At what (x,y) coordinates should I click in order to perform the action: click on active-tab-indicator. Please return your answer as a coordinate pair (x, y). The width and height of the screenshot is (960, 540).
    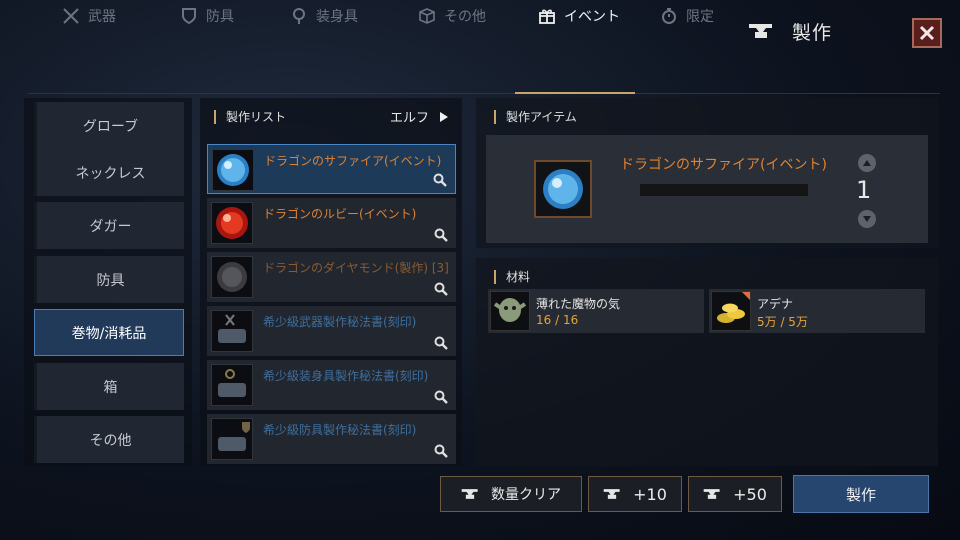
    Looking at the image, I should click on (575, 93).